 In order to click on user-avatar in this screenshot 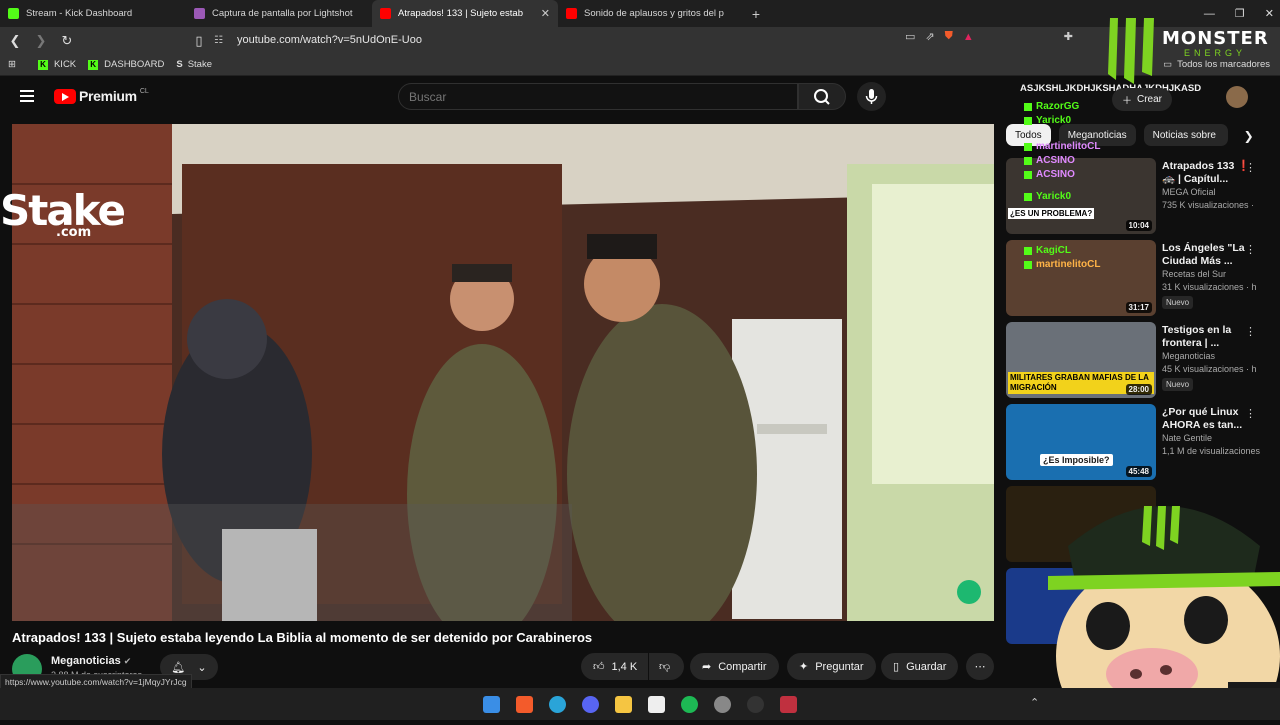, I will do `click(1237, 97)`.